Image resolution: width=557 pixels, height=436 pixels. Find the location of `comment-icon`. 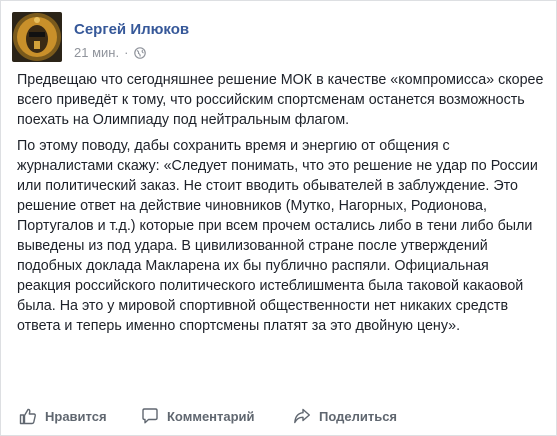

comment-icon is located at coordinates (150, 416).